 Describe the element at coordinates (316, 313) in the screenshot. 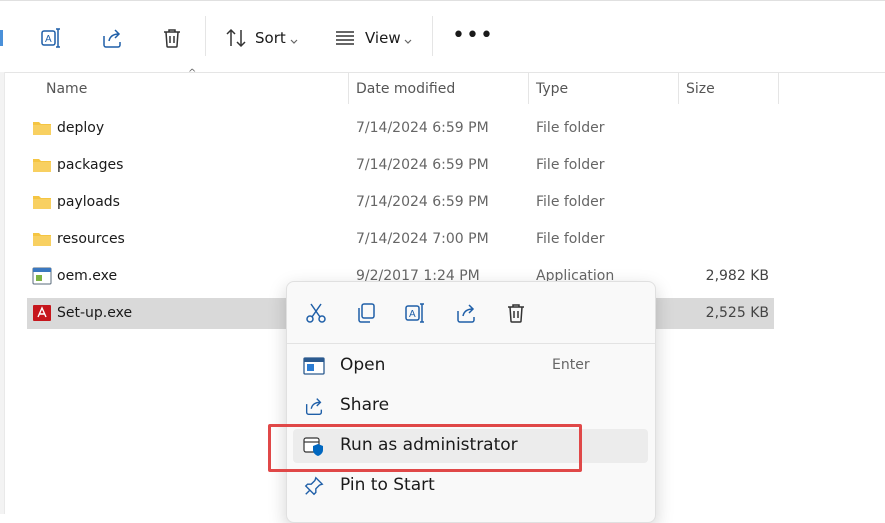

I see `cut-icon` at that location.